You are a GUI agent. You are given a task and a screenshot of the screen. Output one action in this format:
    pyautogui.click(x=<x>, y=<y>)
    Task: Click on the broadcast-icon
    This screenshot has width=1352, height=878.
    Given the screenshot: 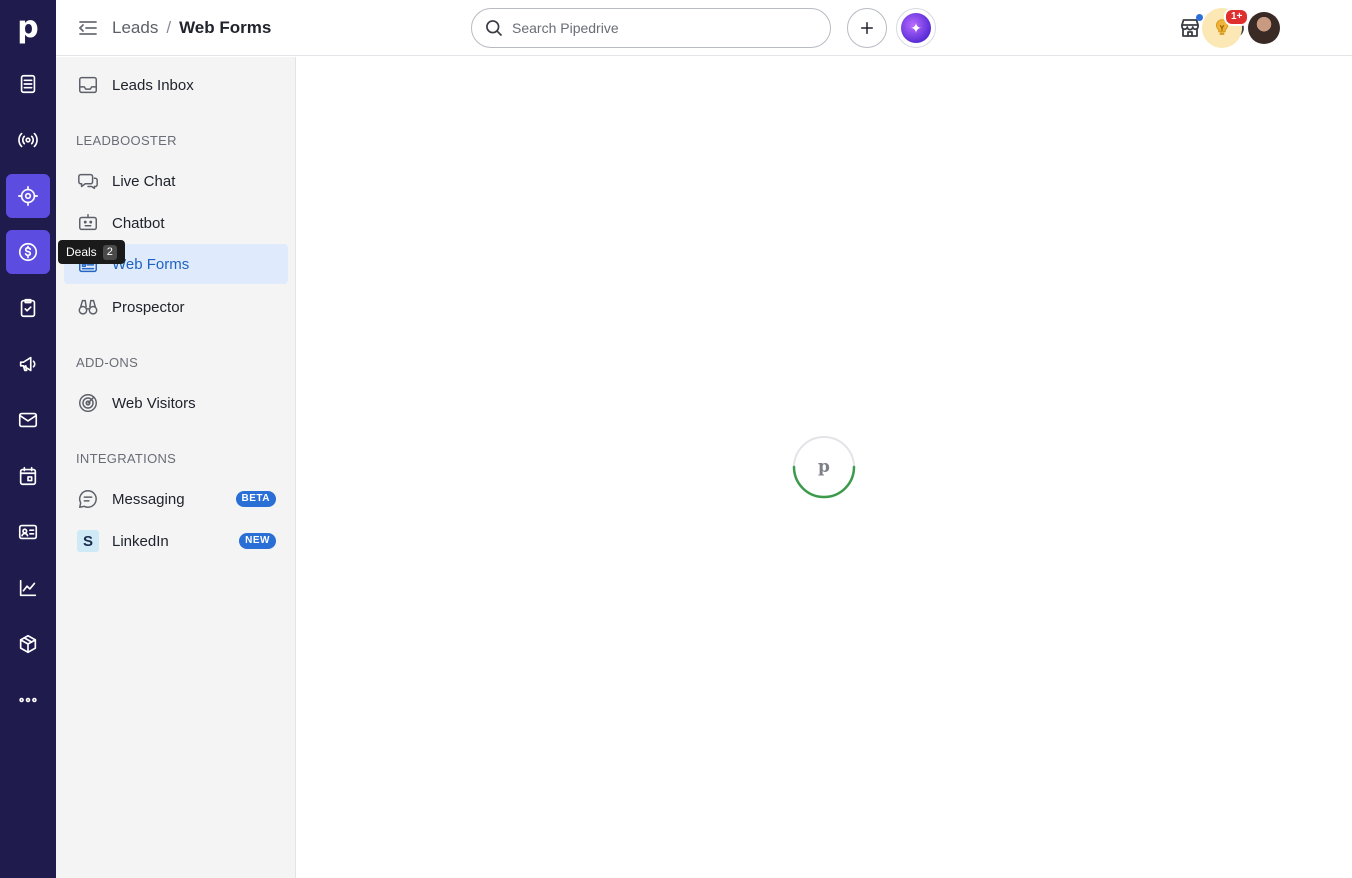 What is the action you would take?
    pyautogui.click(x=28, y=140)
    